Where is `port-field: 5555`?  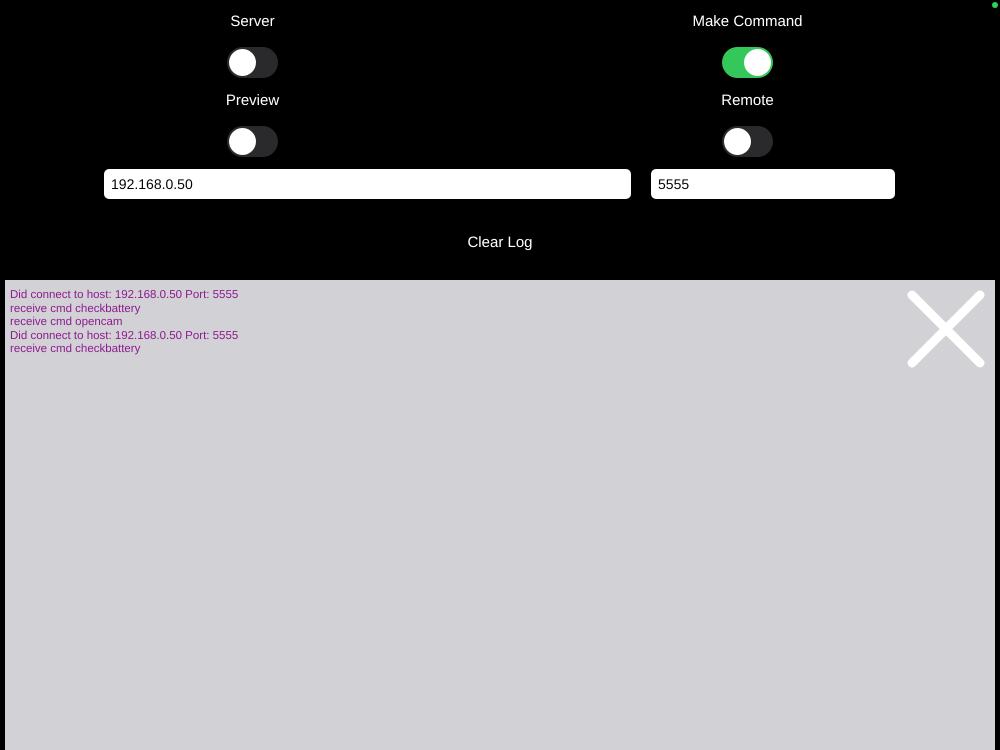
port-field: 5555 is located at coordinates (773, 184).